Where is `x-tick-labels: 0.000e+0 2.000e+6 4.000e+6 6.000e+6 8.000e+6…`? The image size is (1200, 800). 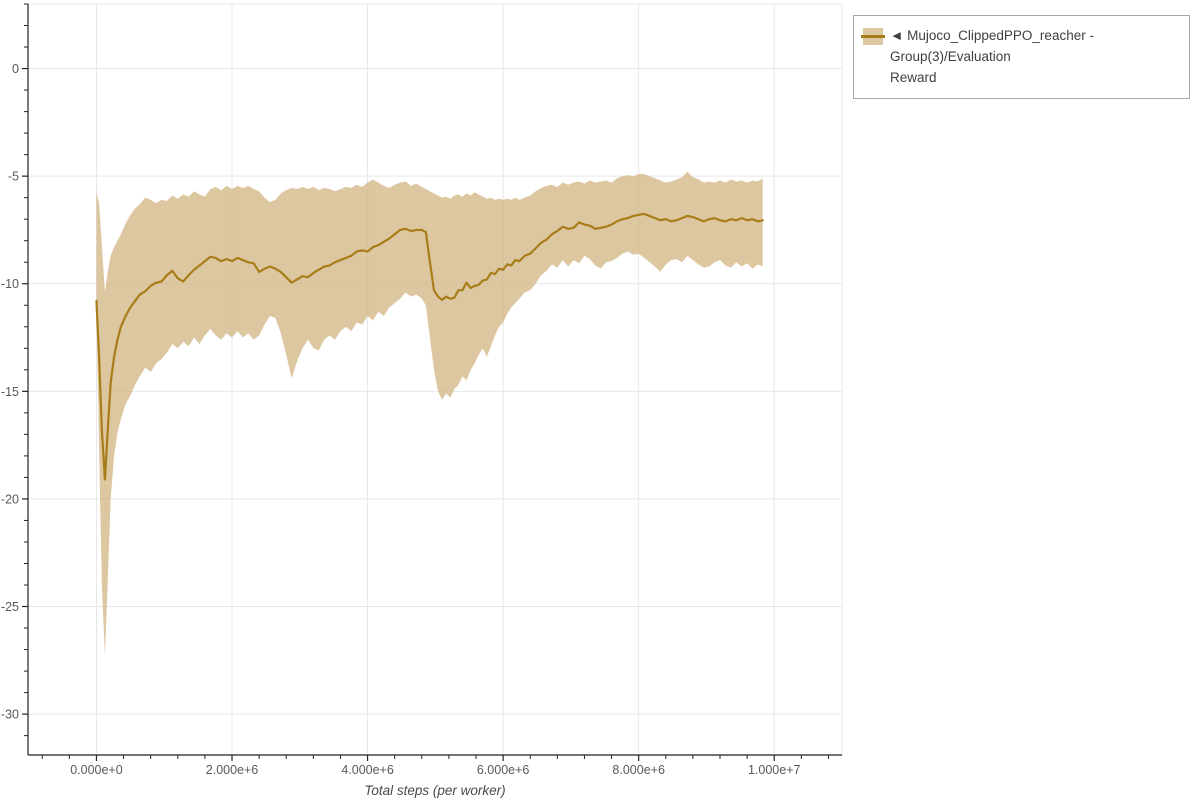
x-tick-labels: 0.000e+0 2.000e+6 4.000e+6 6.000e+6 8.000e+6… is located at coordinates (435, 770).